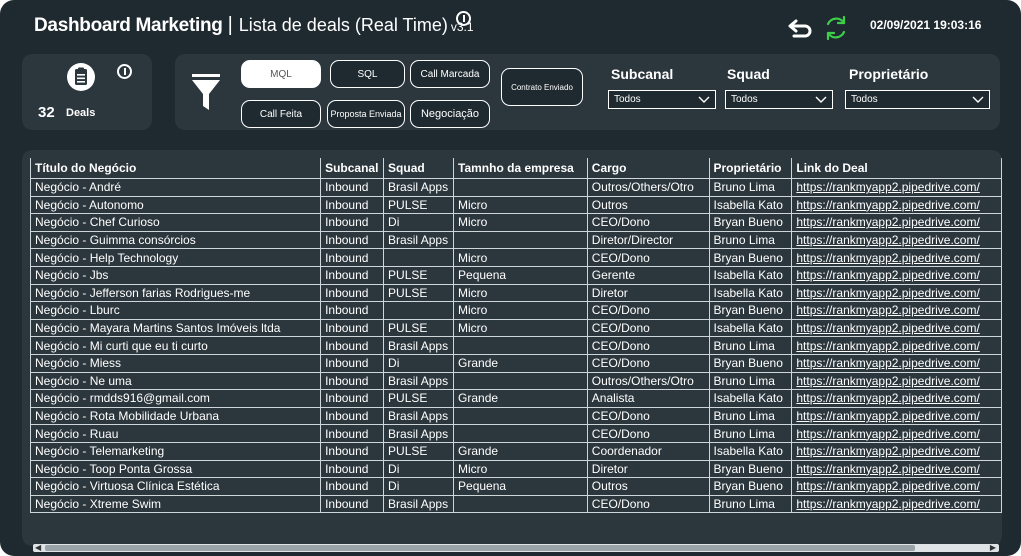 This screenshot has width=1021, height=556. Describe the element at coordinates (124, 71) in the screenshot. I see `kpi-info-icon` at that location.